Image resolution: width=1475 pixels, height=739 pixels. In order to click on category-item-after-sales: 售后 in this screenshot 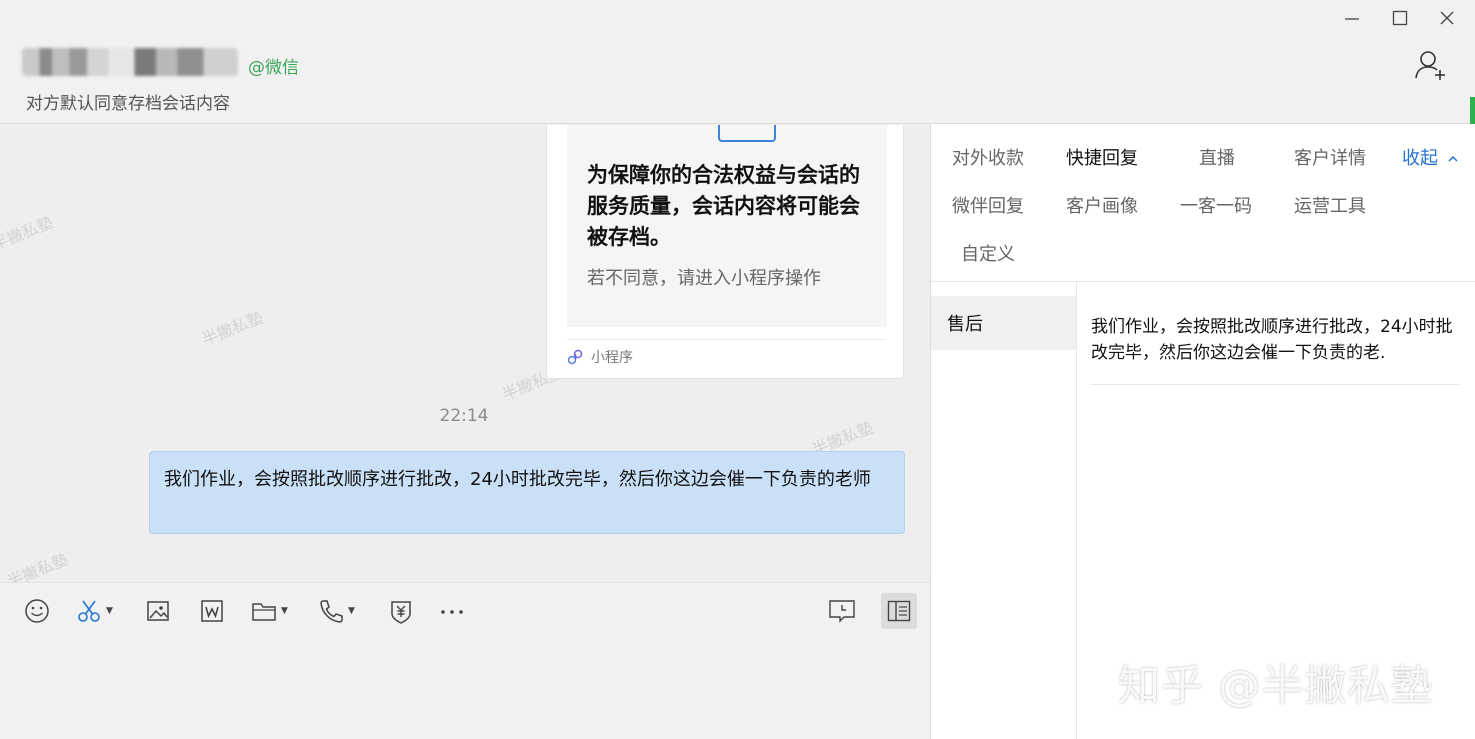, I will do `click(1003, 323)`.